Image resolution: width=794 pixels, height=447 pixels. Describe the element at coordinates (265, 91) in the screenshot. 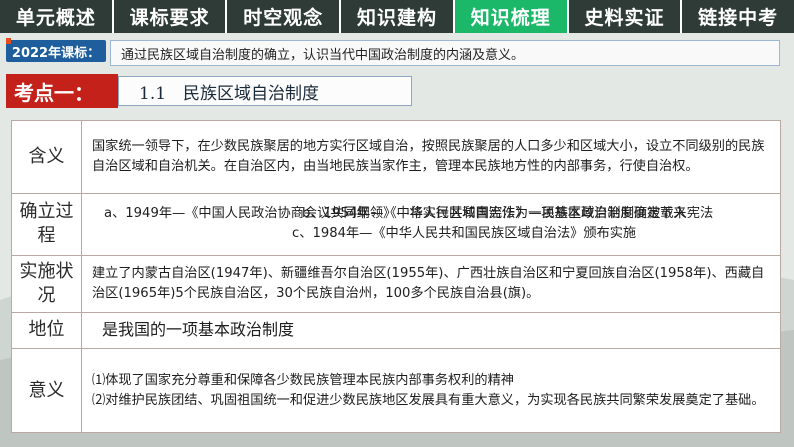

I see `exam-point-title: 1.1 民族区域自治制度` at that location.